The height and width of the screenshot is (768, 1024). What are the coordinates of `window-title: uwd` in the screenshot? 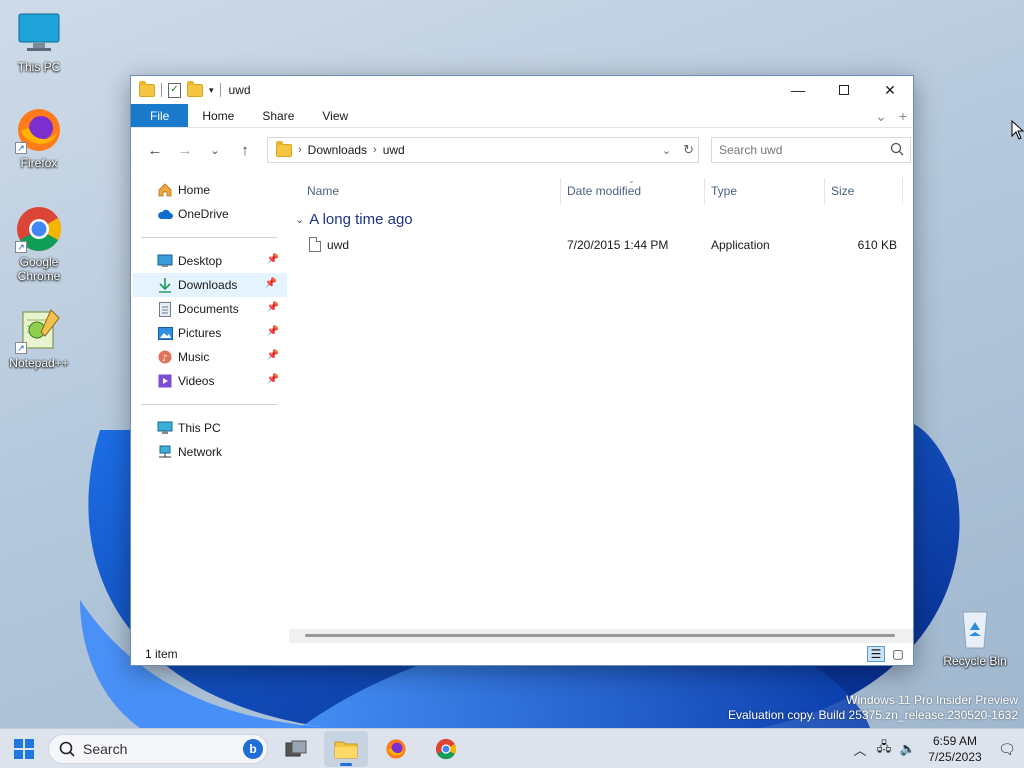 It's located at (239, 90).